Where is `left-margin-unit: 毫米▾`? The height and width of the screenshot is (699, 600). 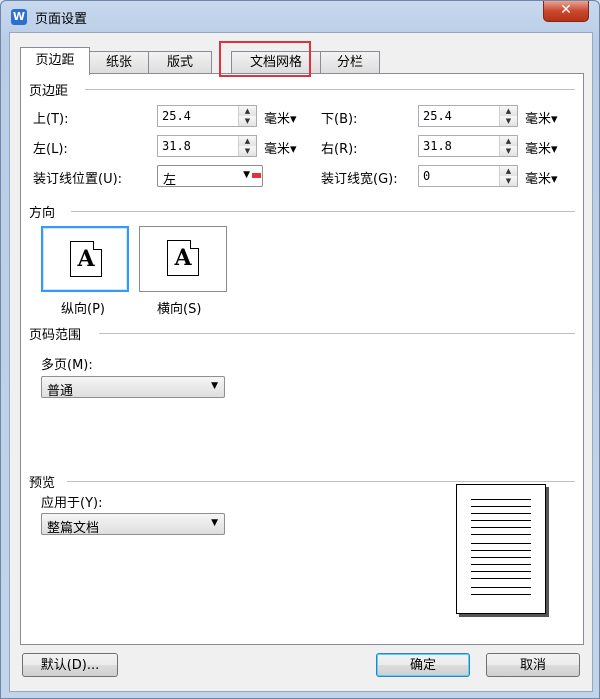
left-margin-unit: 毫米▾ is located at coordinates (280, 147).